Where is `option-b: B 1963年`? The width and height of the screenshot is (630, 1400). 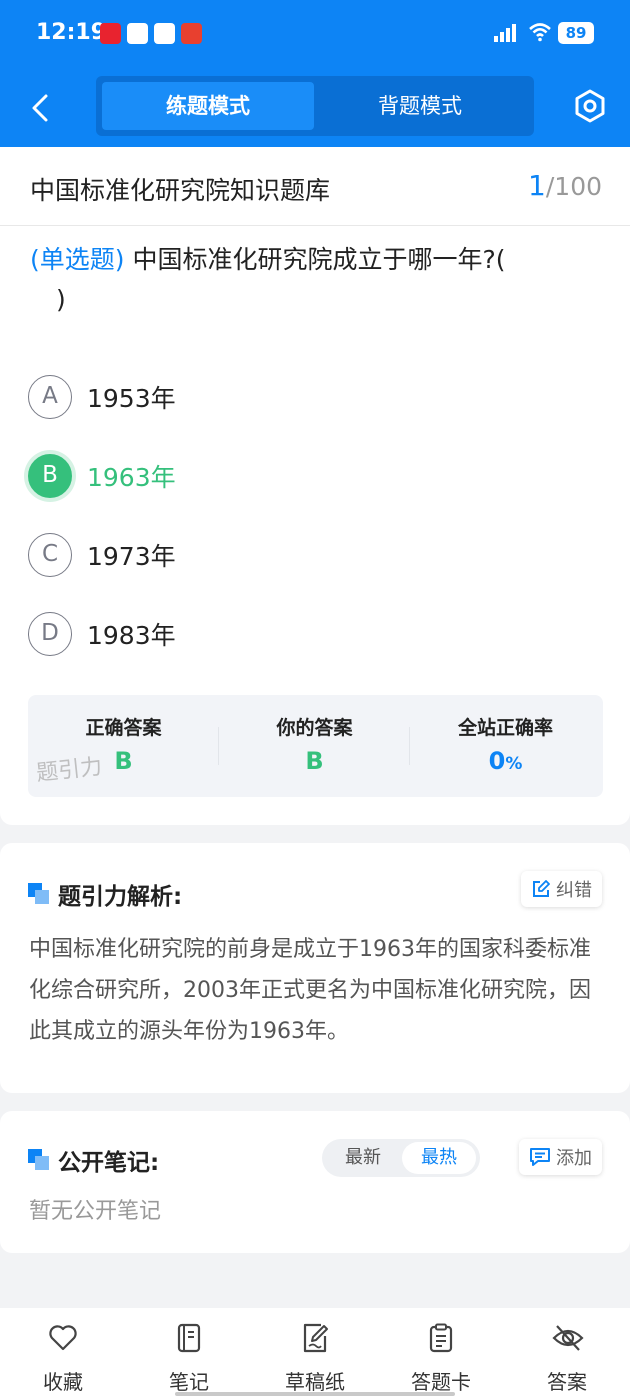
option-b: B 1963年 is located at coordinates (102, 476).